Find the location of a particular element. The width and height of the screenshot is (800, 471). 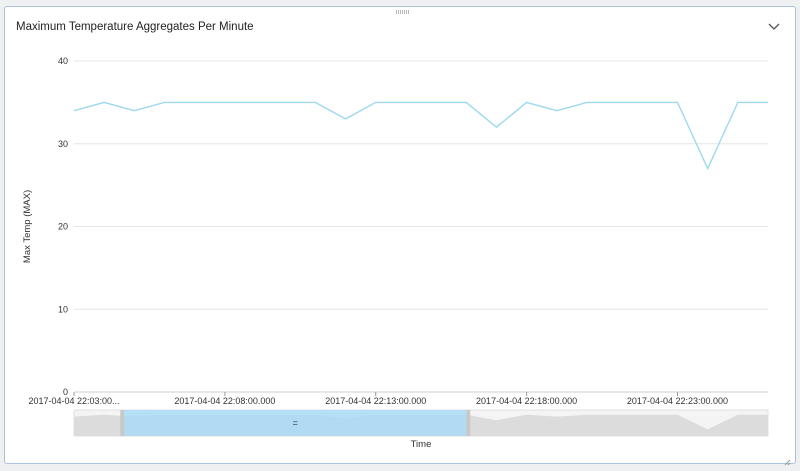

x-tick-label: 2017-04-04 22:18:00.000 is located at coordinates (526, 401).